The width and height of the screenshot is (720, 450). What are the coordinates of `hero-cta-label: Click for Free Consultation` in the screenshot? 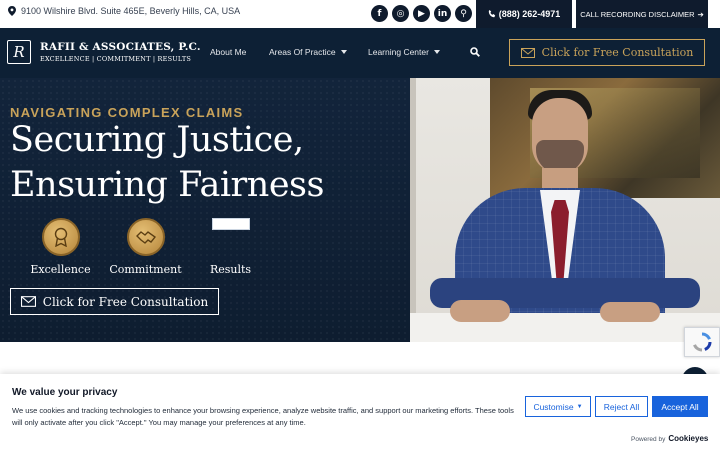 It's located at (125, 301).